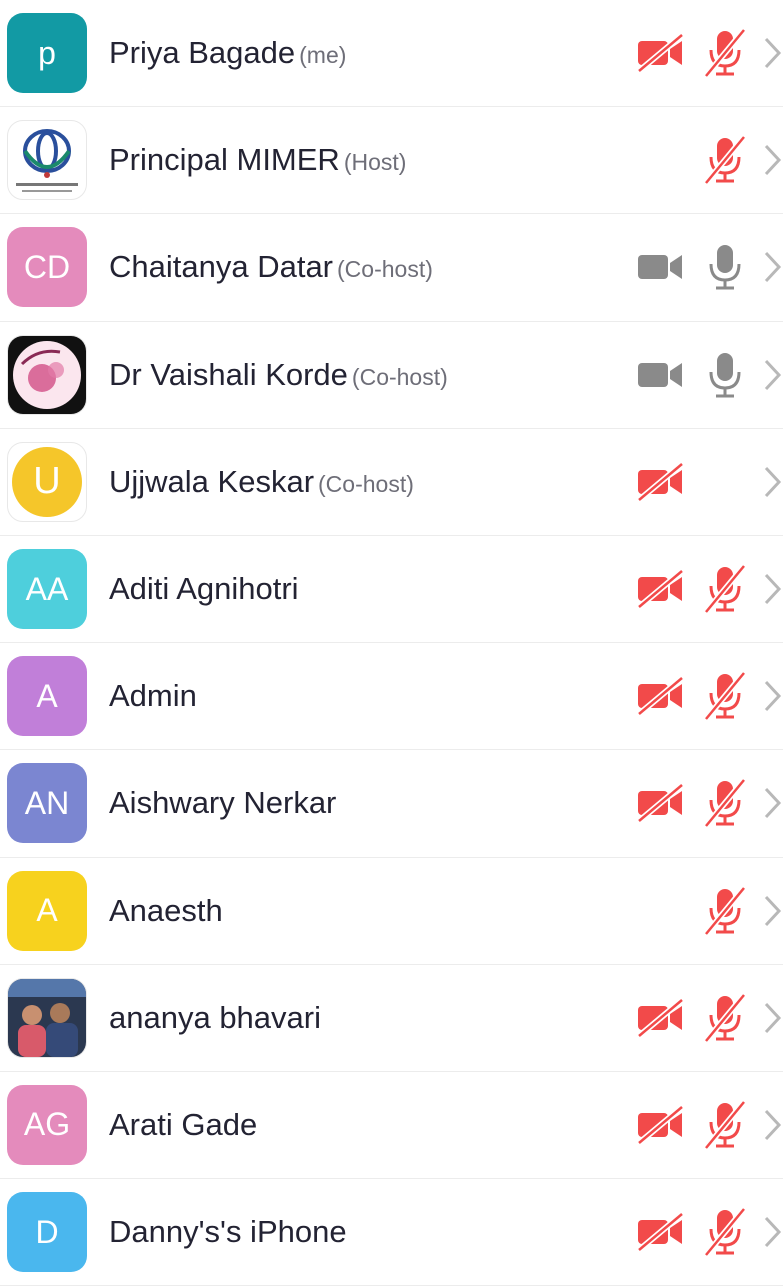  I want to click on avatar-initials: U, so click(47, 481).